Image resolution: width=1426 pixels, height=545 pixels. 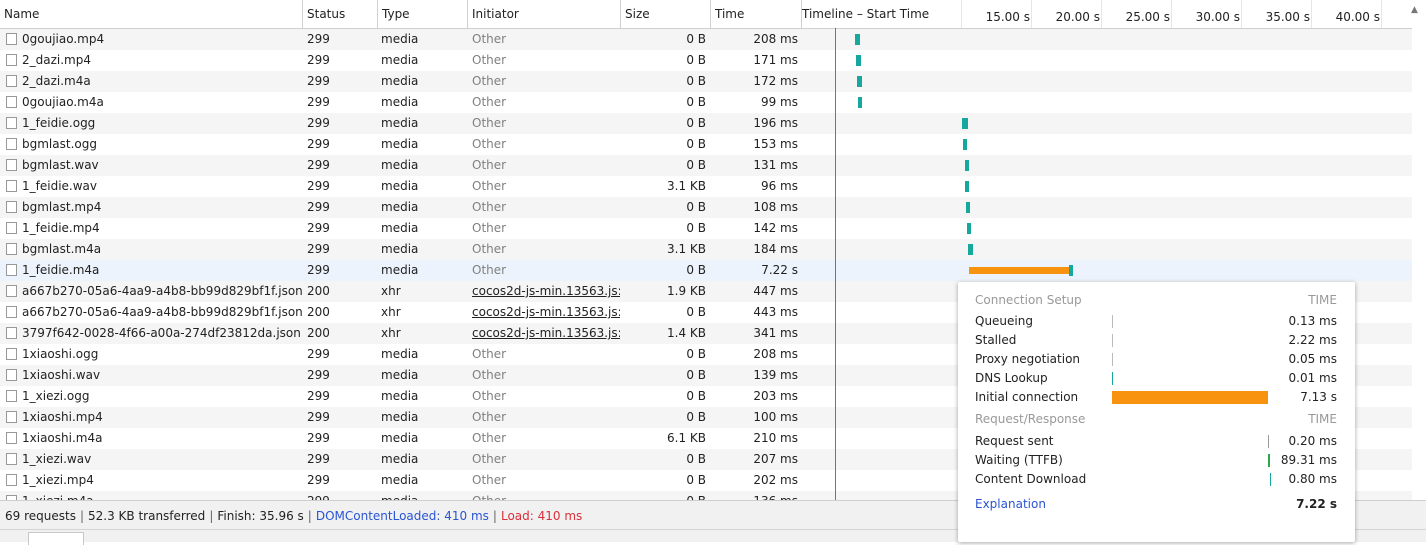 I want to click on request-time: 171 ms, so click(x=775, y=60).